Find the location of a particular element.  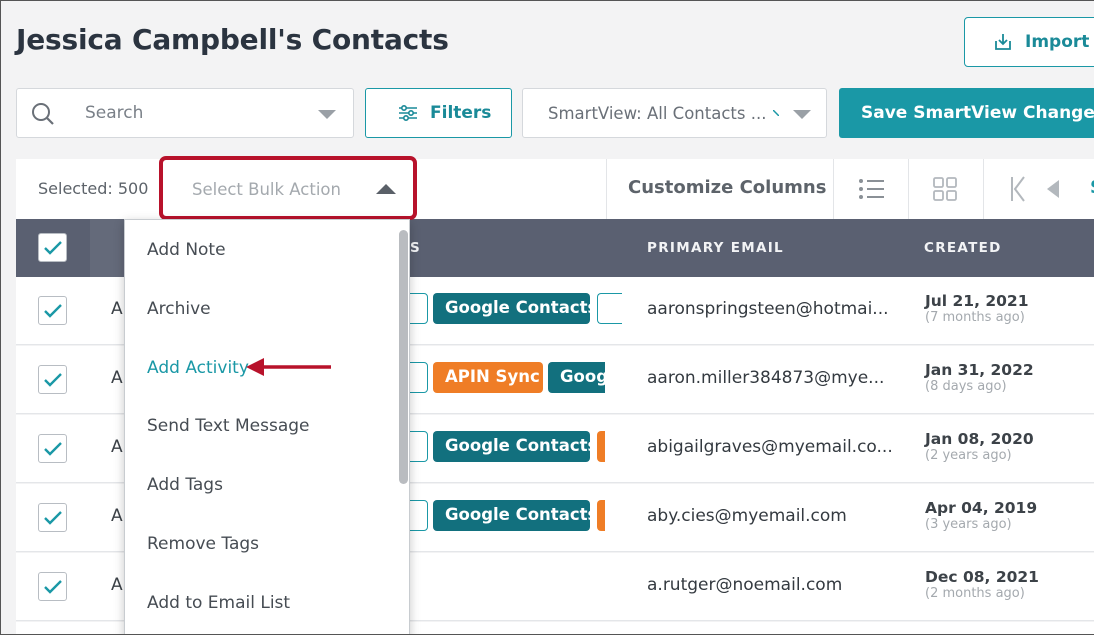

page-title: Jessica Campbell's Contacts is located at coordinates (232, 39).